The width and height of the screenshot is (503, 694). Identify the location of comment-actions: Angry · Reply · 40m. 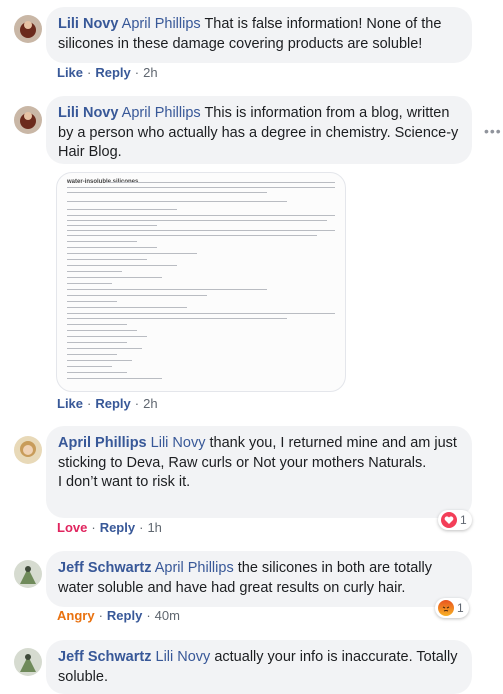
(118, 615).